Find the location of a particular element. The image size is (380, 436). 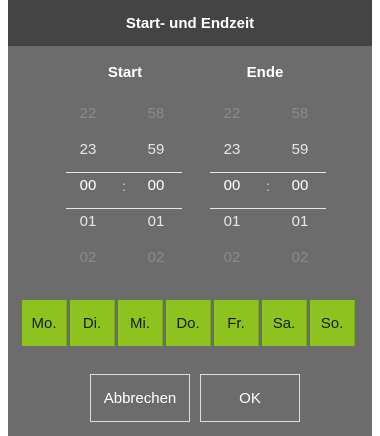

start-time-picker: 22 23 00 01 02 : 58 59 00 01 02 is located at coordinates (124, 187).